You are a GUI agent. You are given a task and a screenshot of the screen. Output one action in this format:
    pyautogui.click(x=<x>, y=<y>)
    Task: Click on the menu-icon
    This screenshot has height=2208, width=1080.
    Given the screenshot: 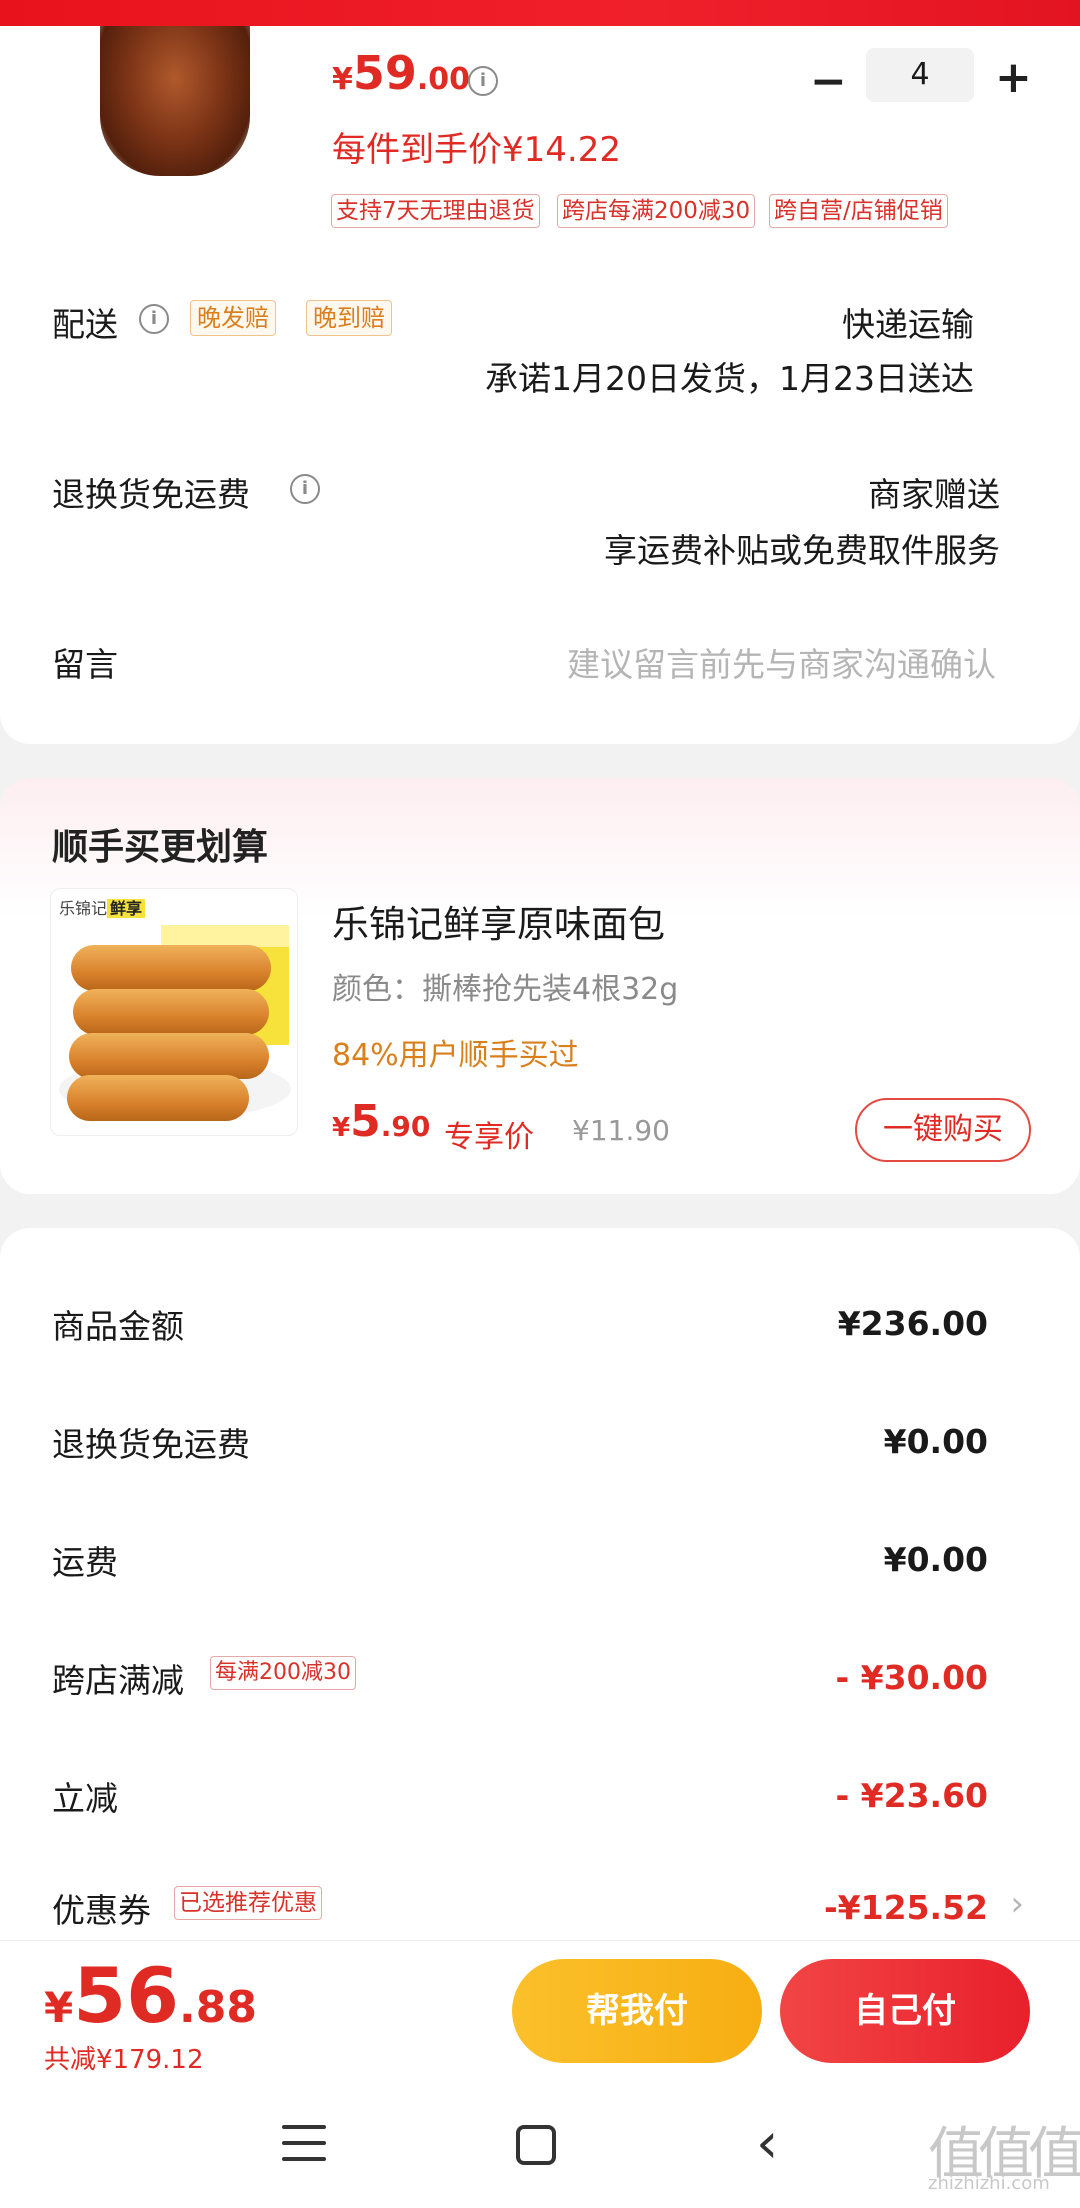 What is the action you would take?
    pyautogui.click(x=304, y=2143)
    